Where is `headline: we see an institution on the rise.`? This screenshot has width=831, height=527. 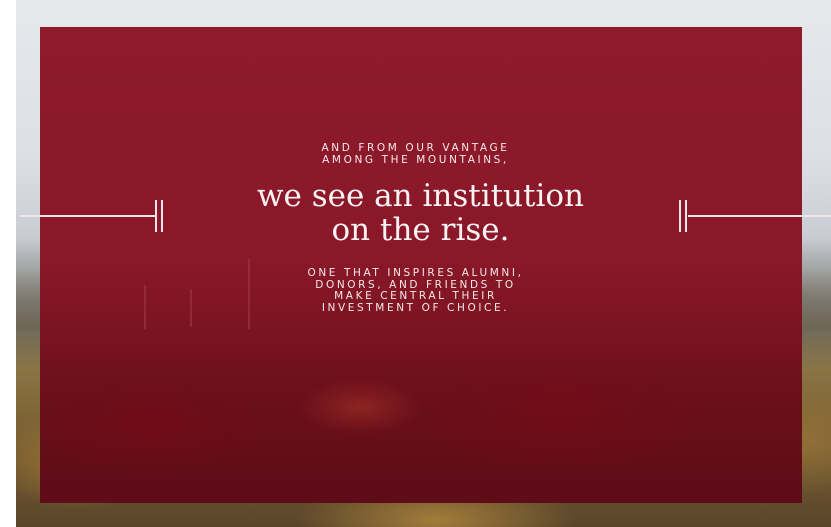 headline: we see an institution on the rise. is located at coordinates (415, 213).